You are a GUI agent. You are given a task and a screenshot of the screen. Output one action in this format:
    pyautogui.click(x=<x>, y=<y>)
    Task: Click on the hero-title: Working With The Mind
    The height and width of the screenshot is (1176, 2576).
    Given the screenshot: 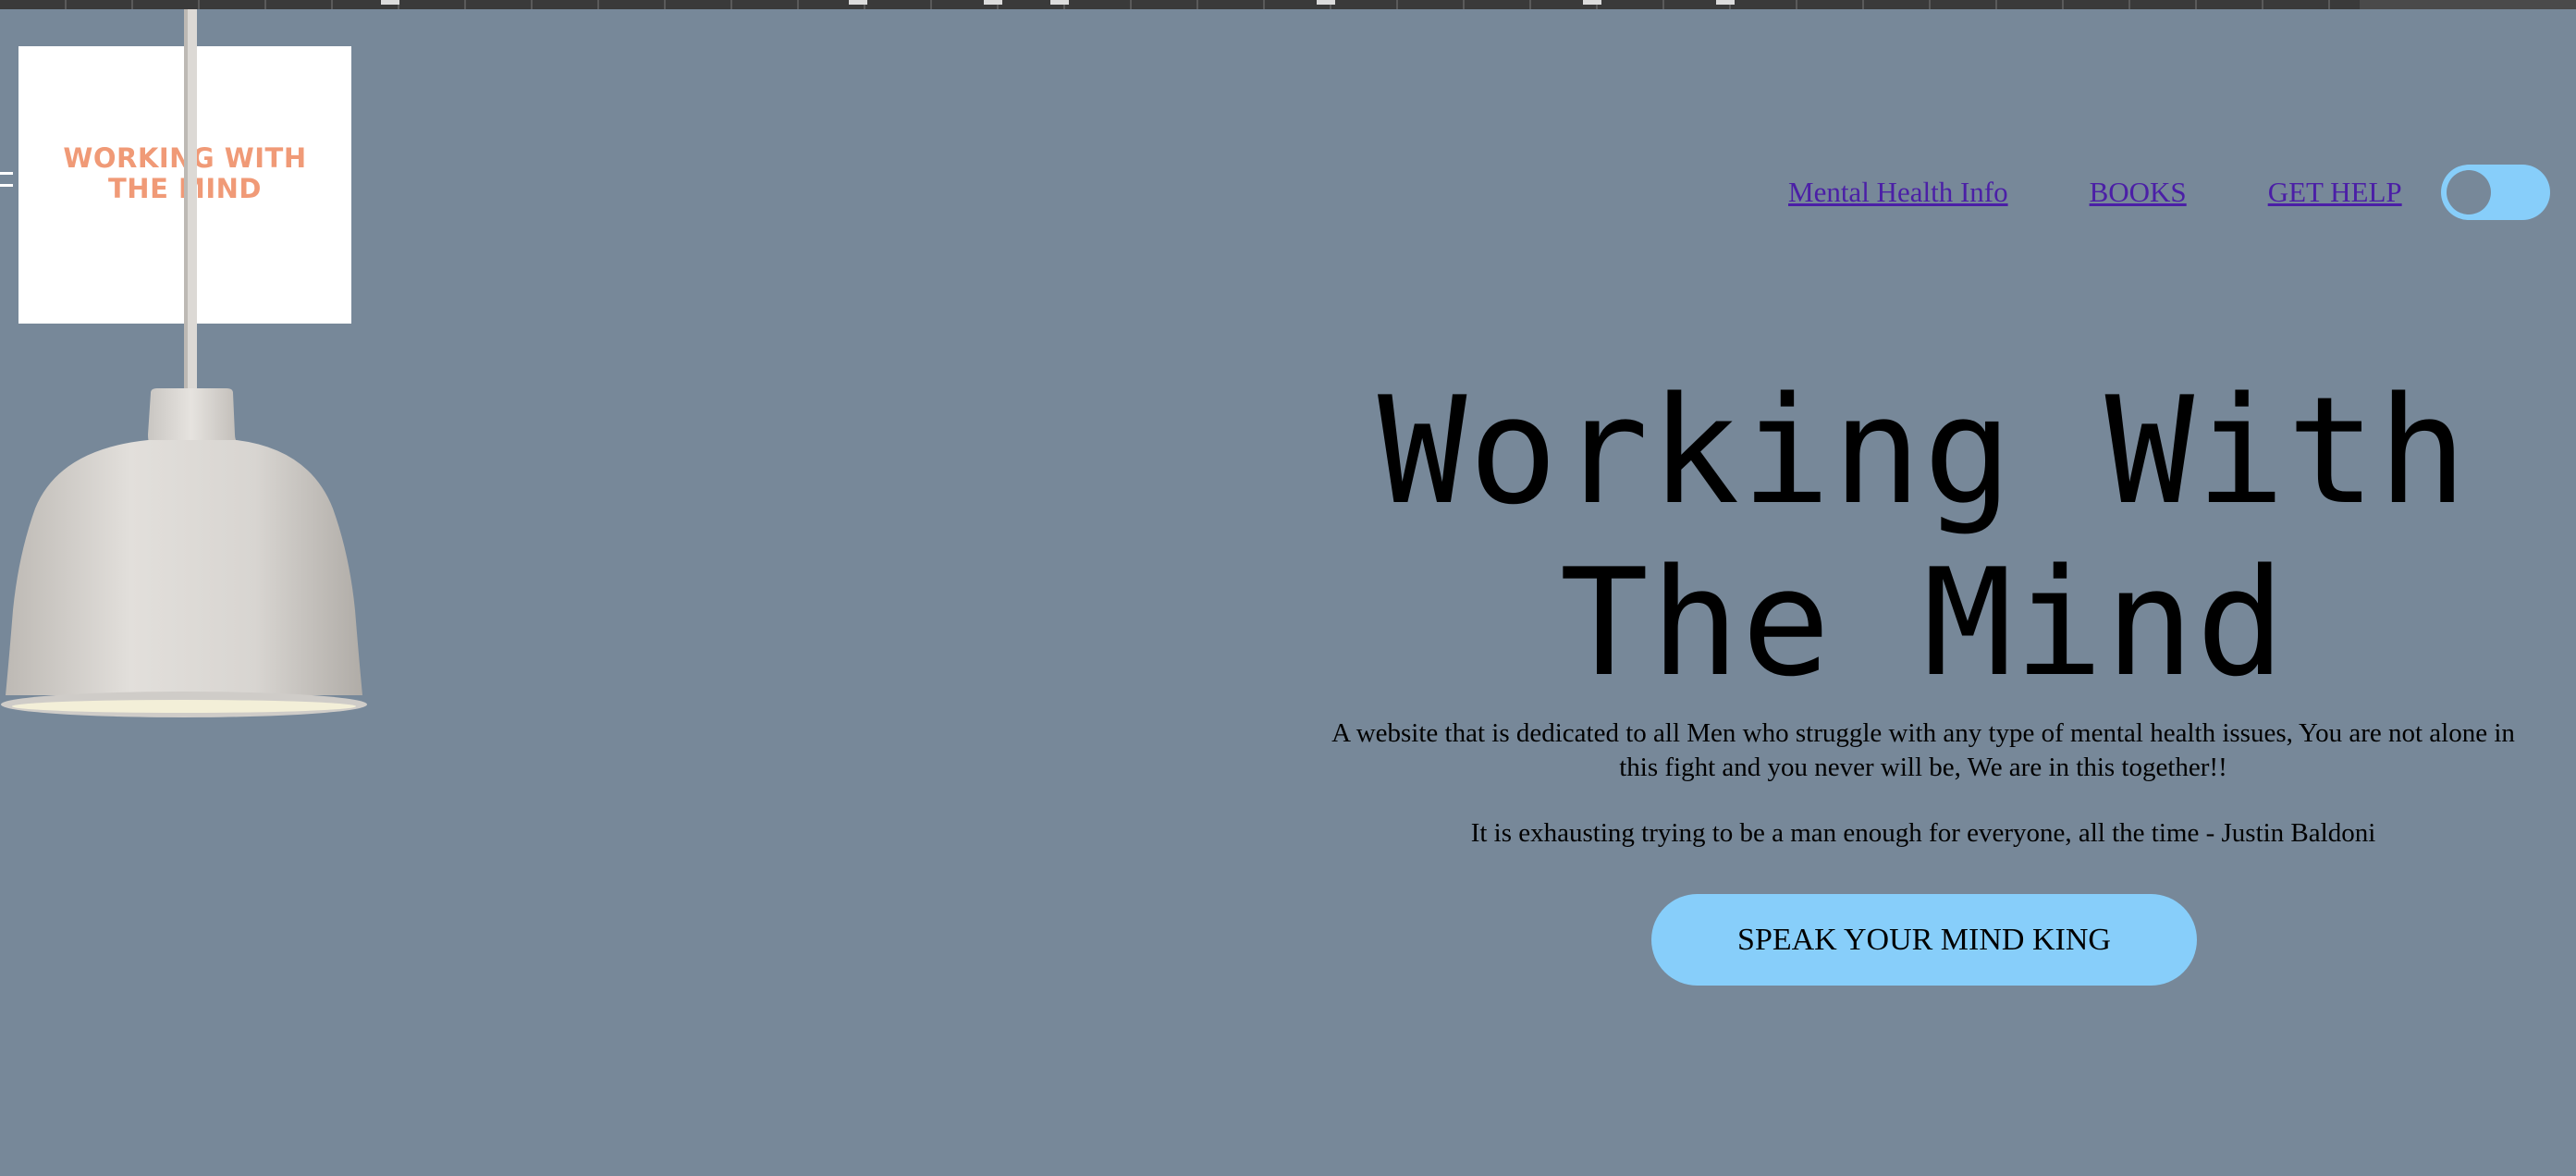 What is the action you would take?
    pyautogui.click(x=1917, y=537)
    